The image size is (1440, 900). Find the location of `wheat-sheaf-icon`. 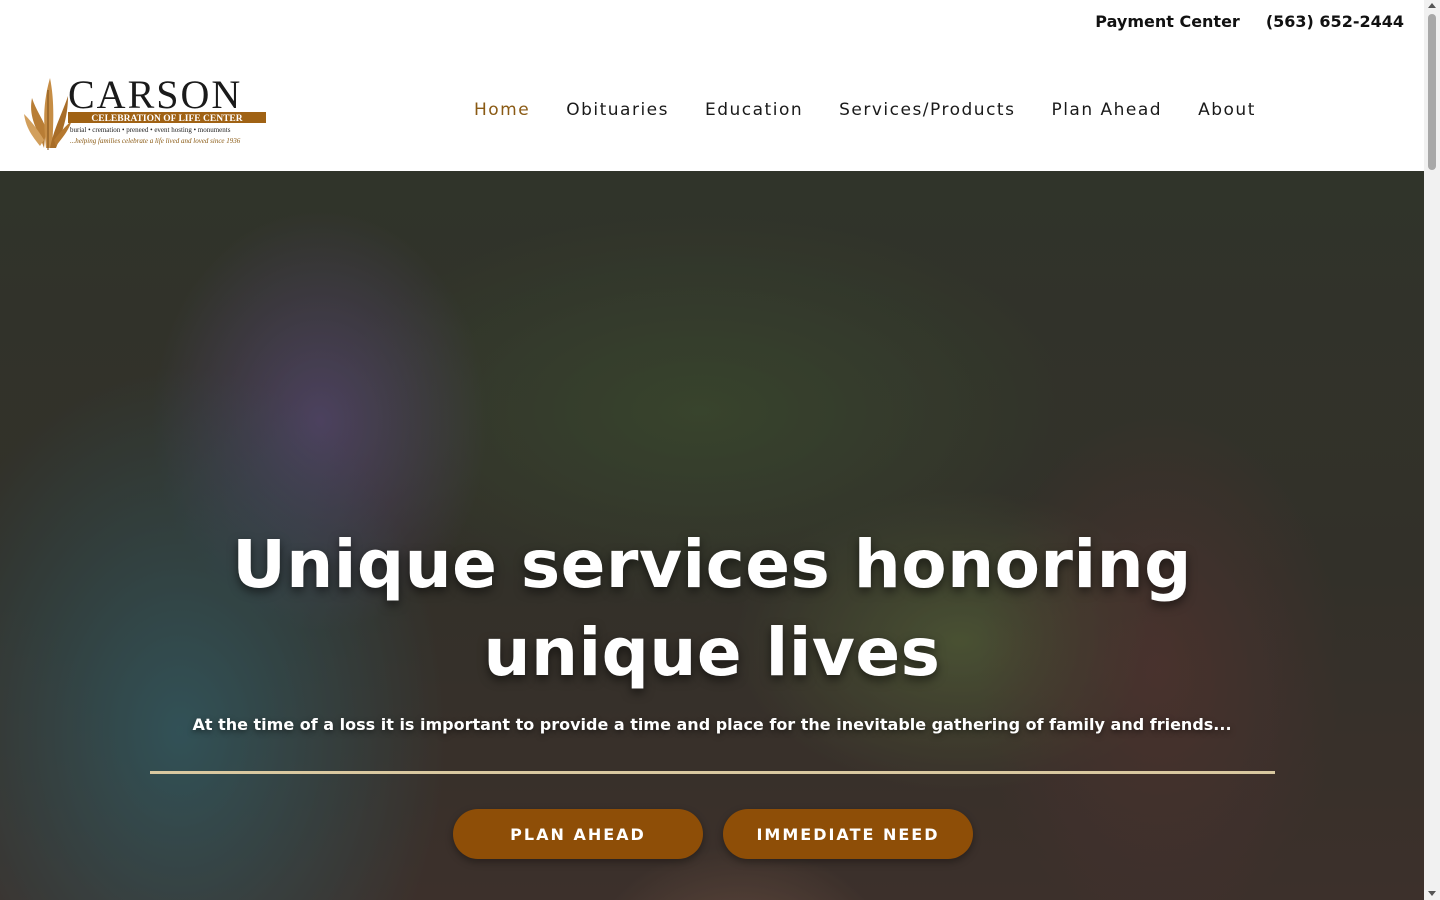

wheat-sheaf-icon is located at coordinates (48, 114).